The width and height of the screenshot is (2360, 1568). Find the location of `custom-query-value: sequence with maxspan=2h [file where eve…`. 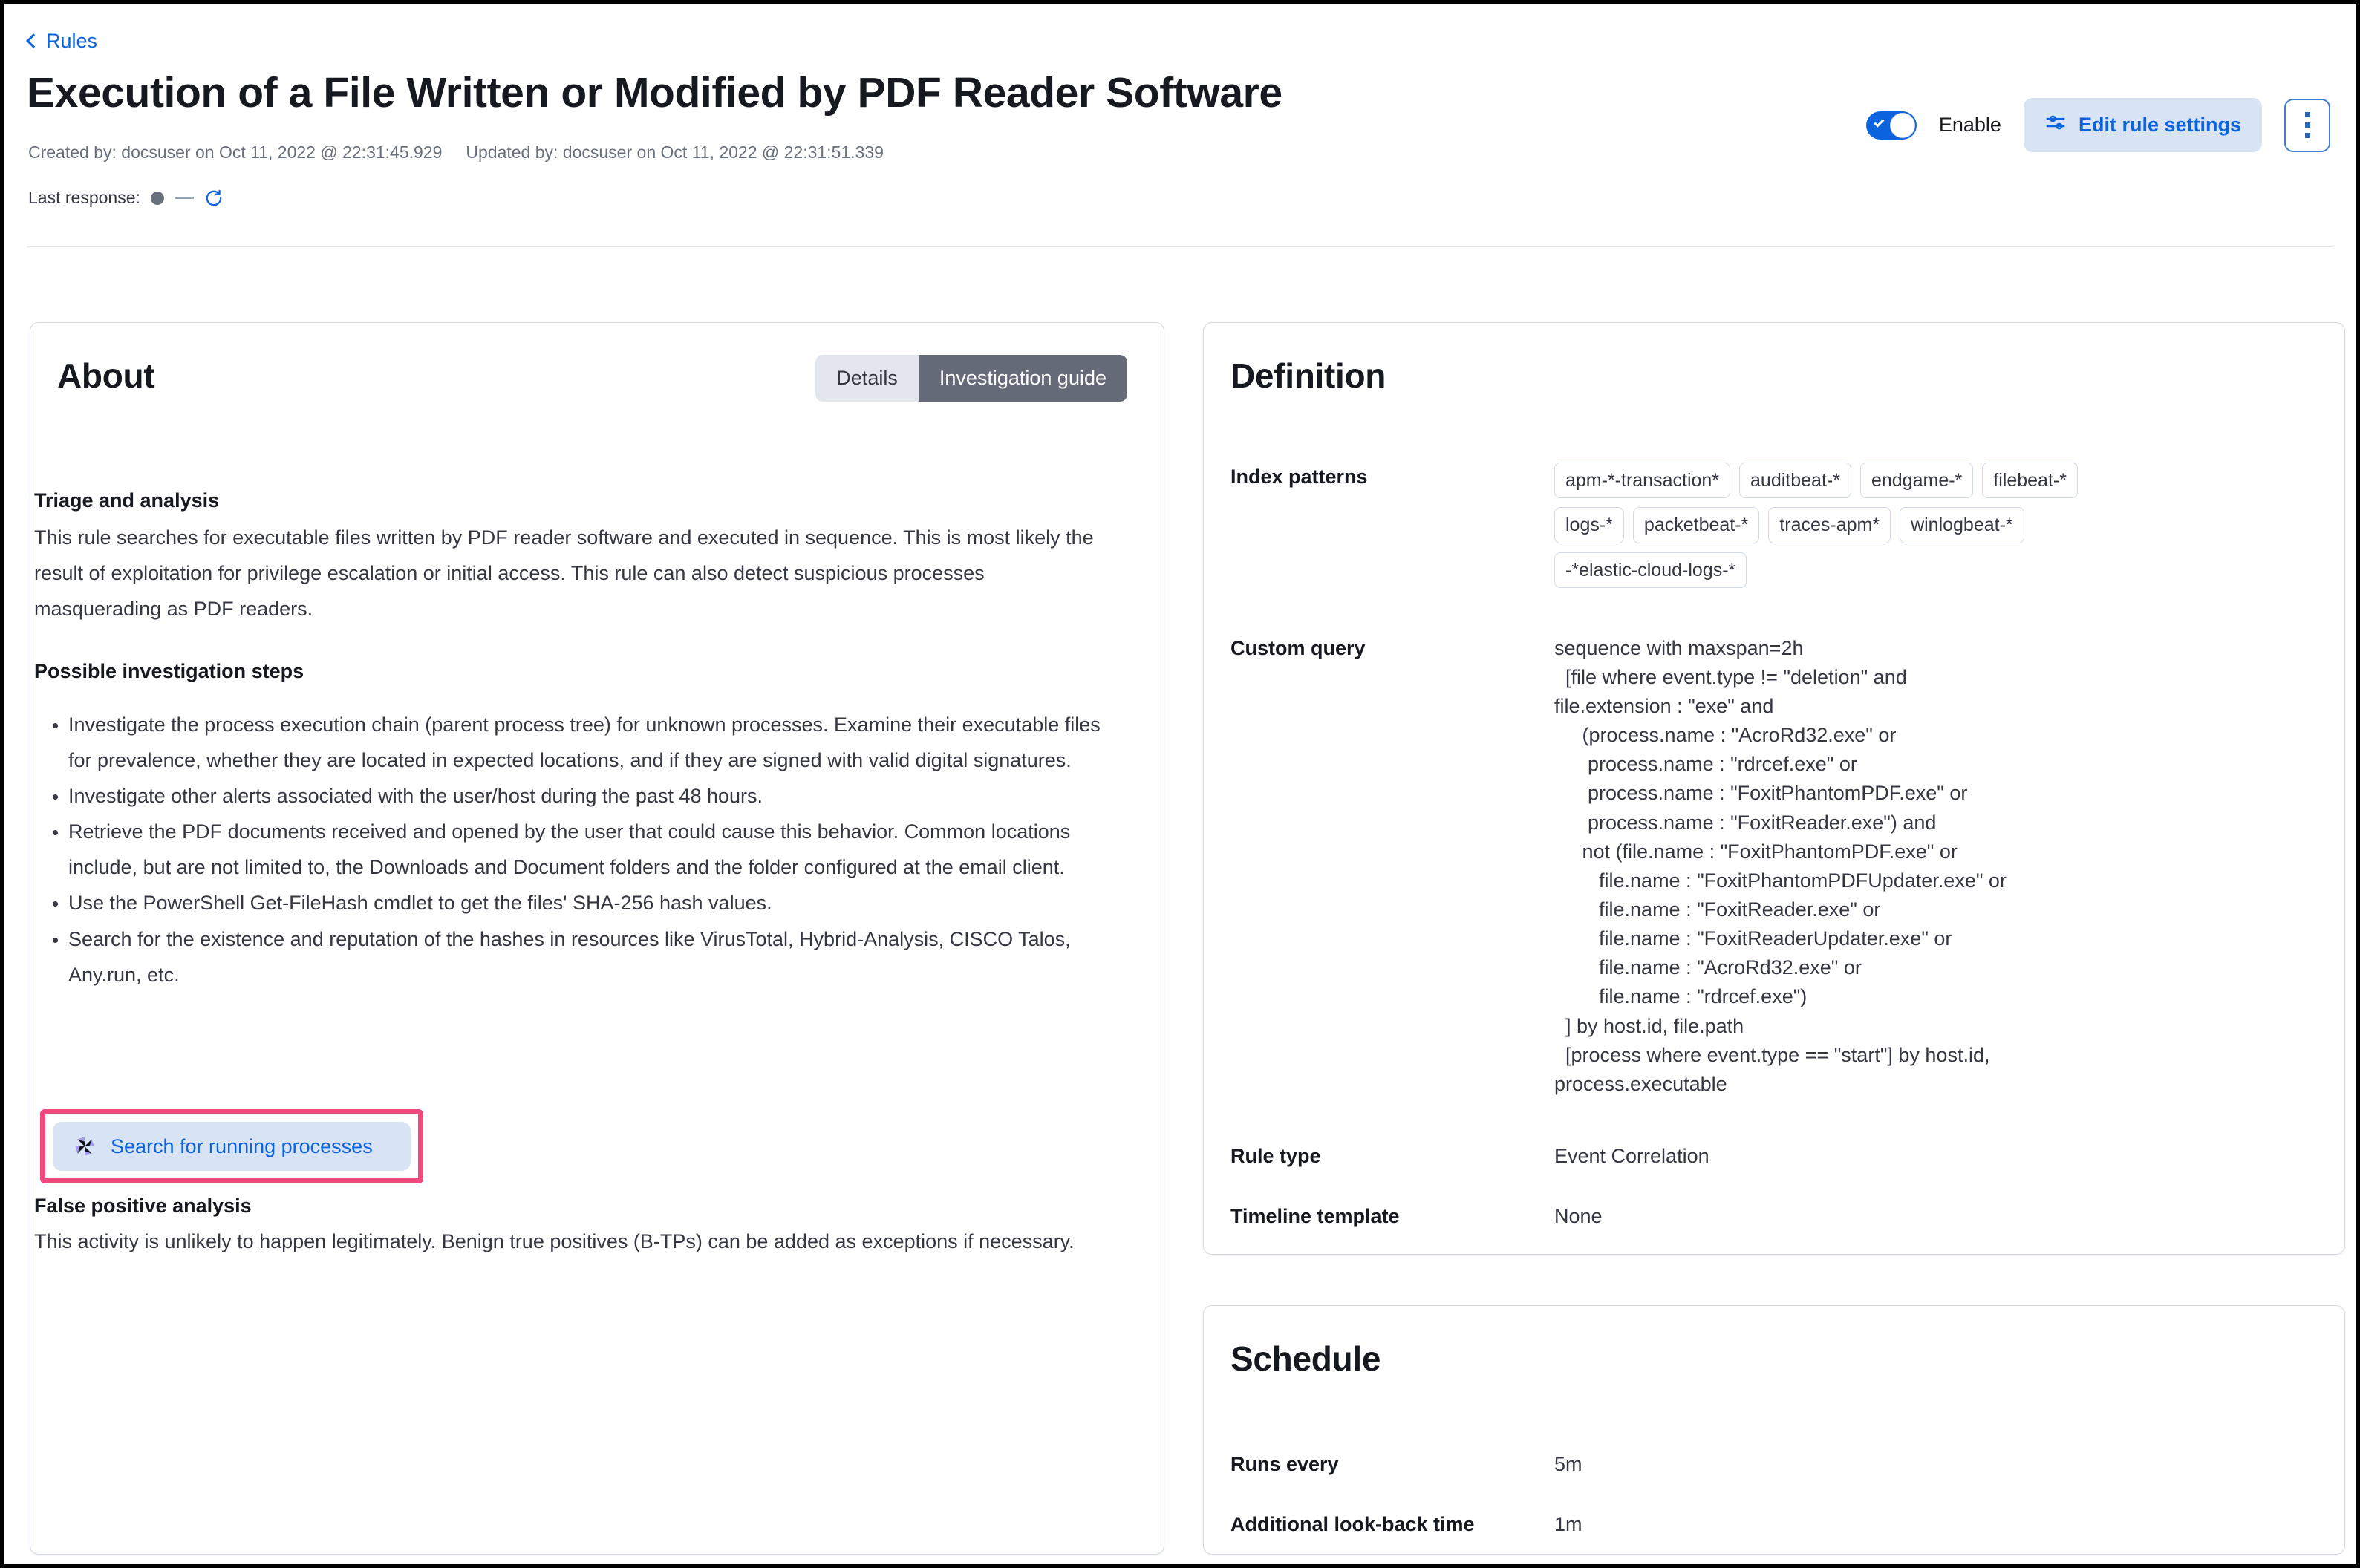

custom-query-value: sequence with maxspan=2h [file where eve… is located at coordinates (1780, 865).